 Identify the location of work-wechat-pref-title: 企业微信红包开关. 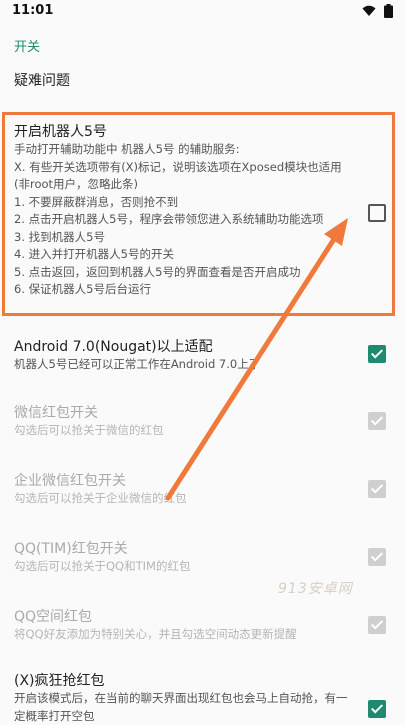
(70, 481).